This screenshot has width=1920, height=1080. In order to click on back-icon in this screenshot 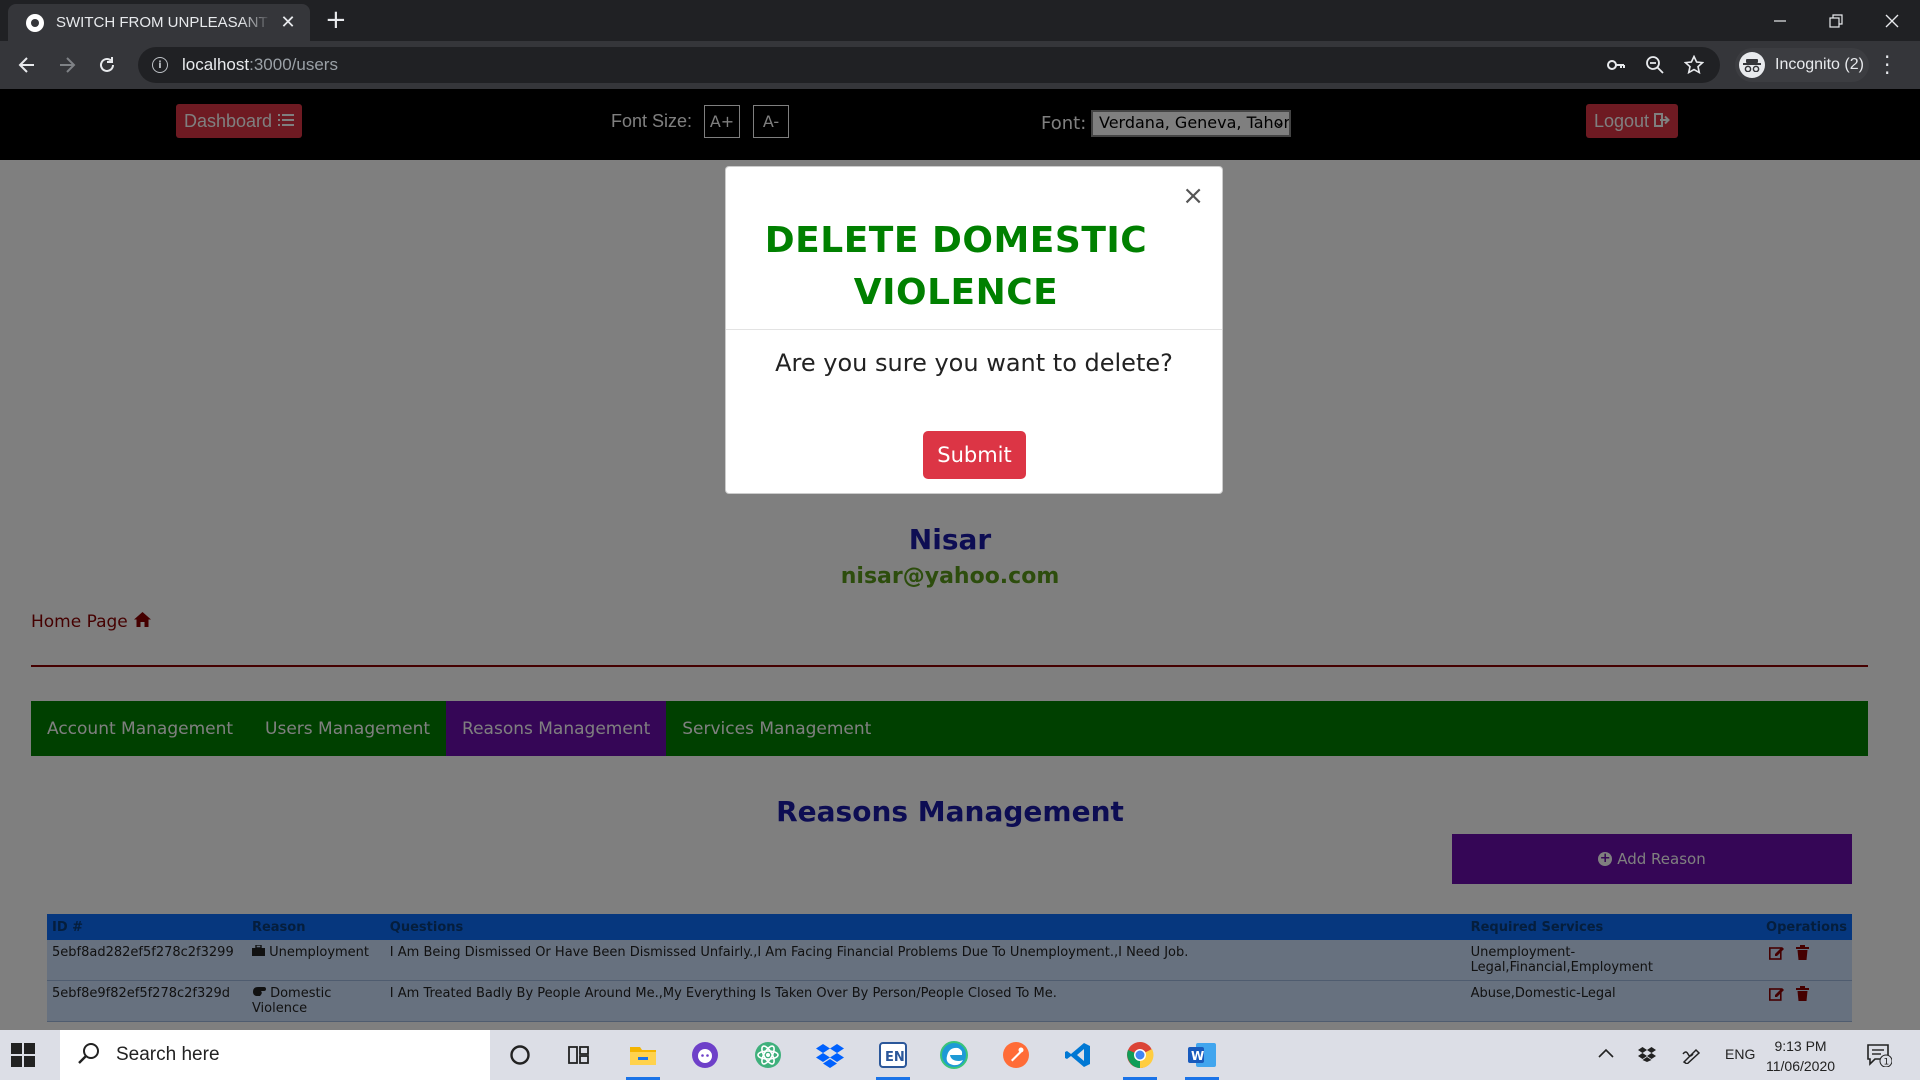, I will do `click(27, 65)`.